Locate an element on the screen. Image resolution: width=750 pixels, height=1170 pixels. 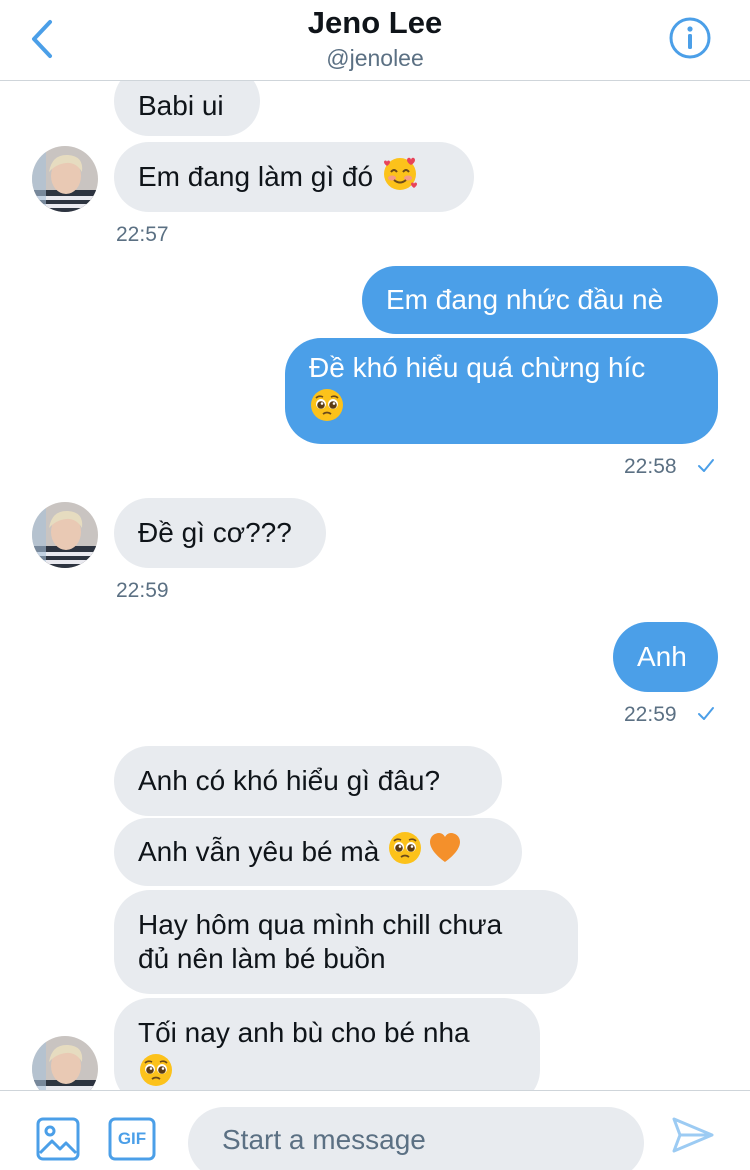
message-timestamp: 22:58 is located at coordinates (650, 466).